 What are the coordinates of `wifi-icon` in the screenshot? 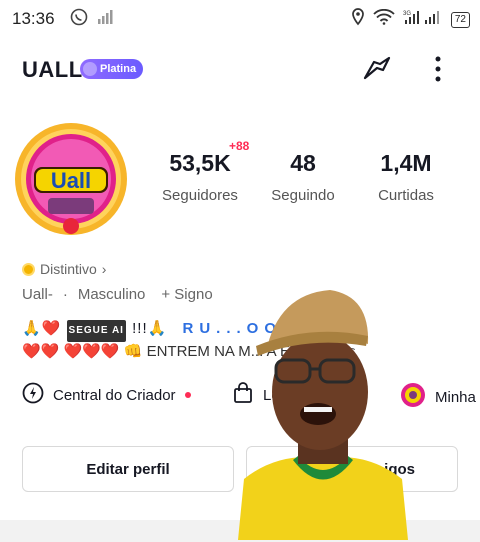 It's located at (384, 19).